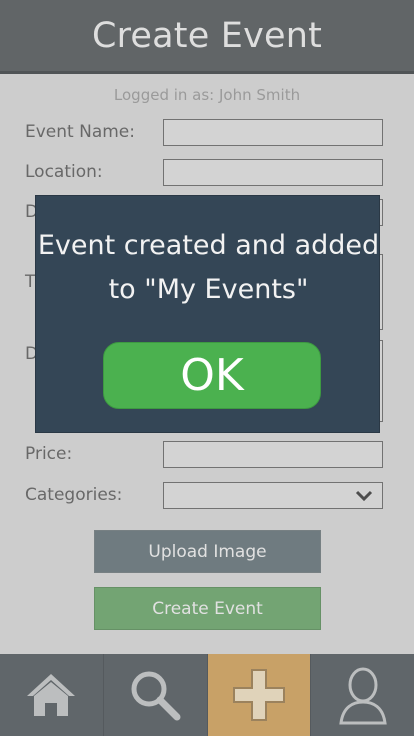  What do you see at coordinates (212, 375) in the screenshot?
I see `ok-button: OK` at bounding box center [212, 375].